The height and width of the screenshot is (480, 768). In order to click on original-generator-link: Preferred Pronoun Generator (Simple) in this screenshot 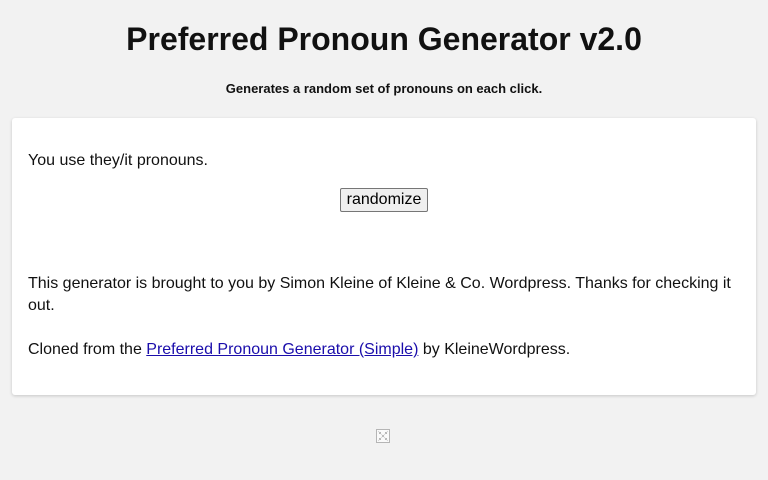, I will do `click(282, 349)`.